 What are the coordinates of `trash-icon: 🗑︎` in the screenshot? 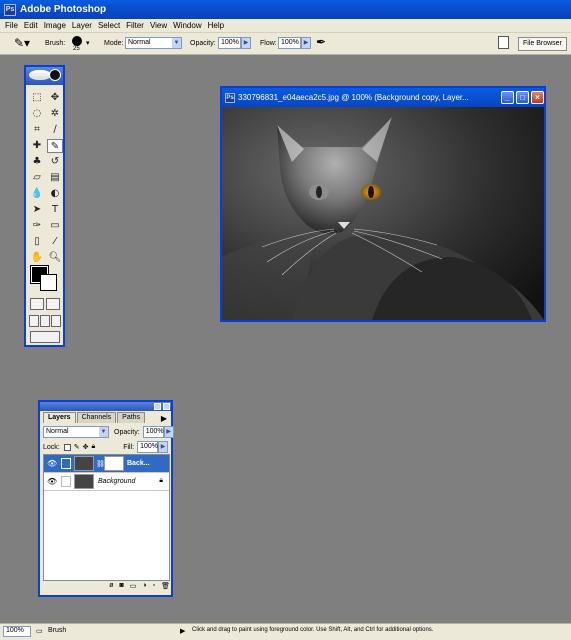 It's located at (165, 587).